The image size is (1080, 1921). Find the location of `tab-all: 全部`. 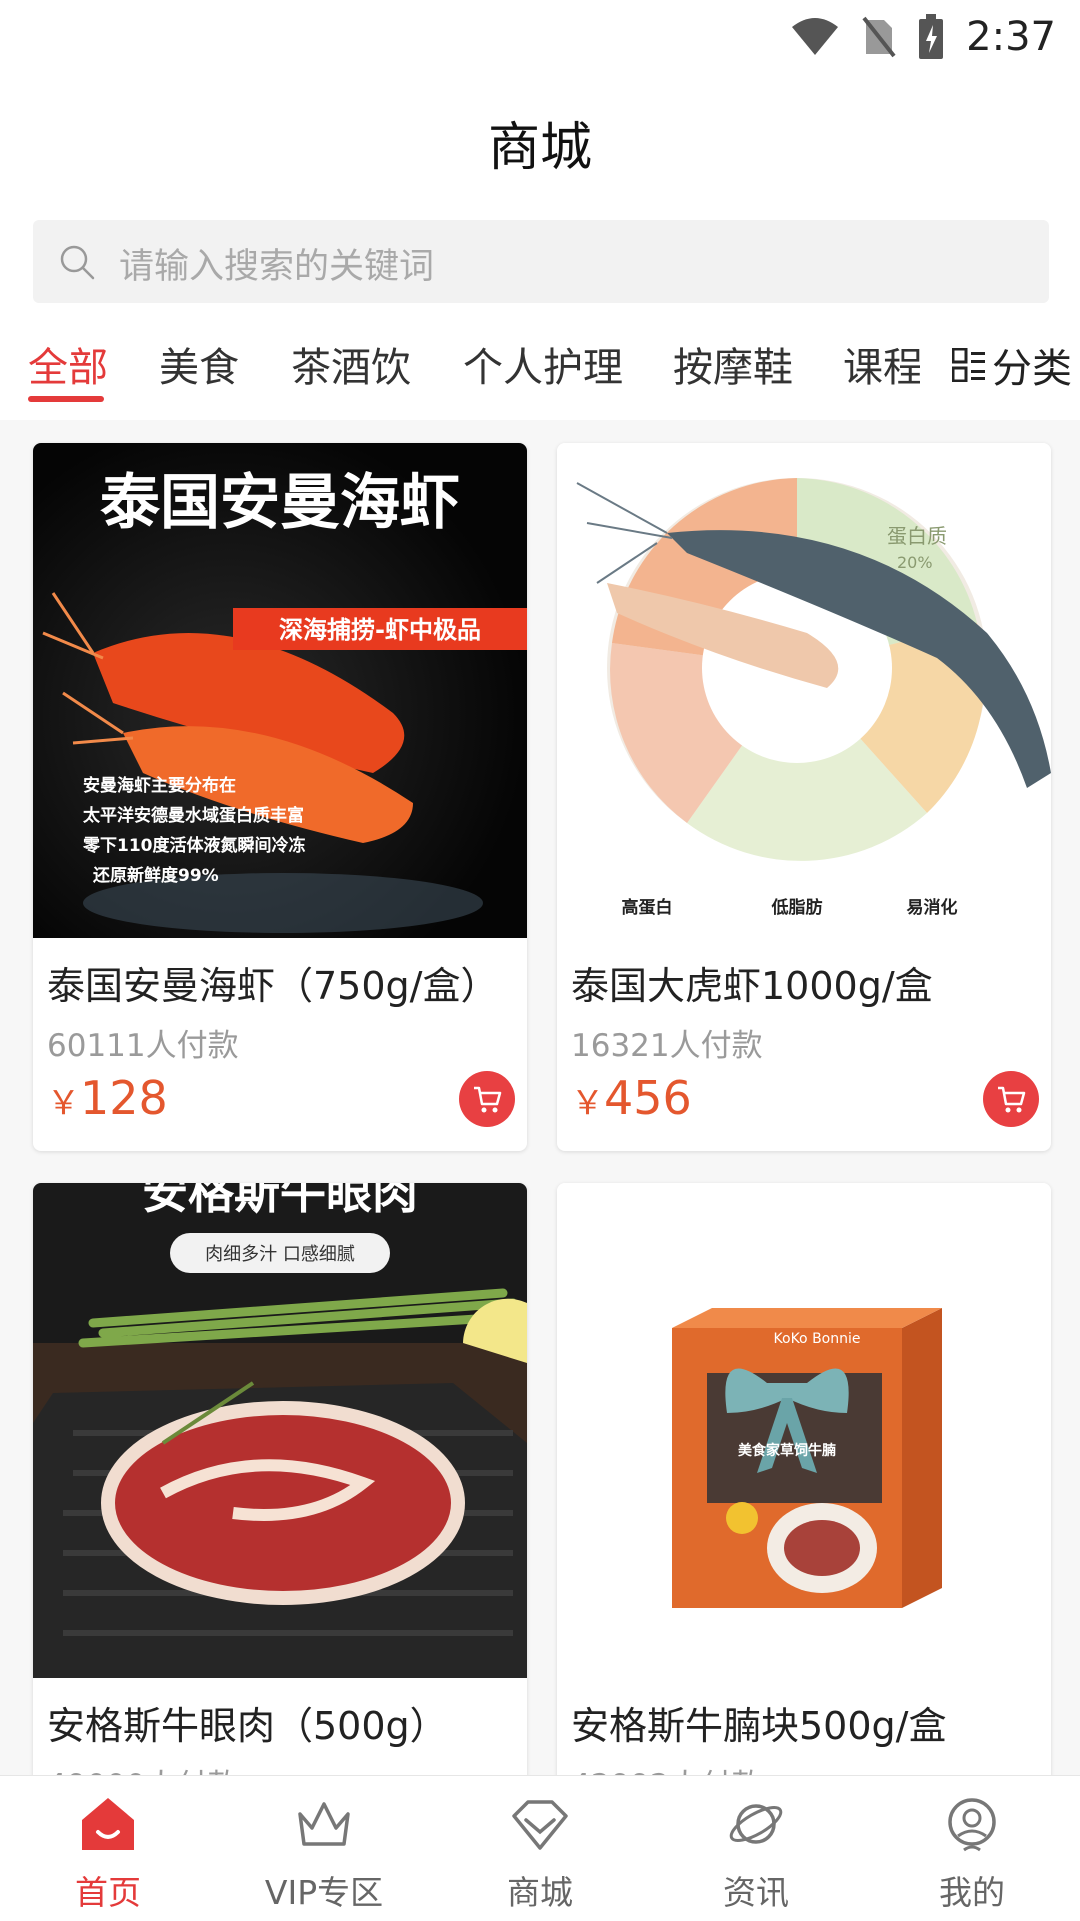

tab-all: 全部 is located at coordinates (68, 364).